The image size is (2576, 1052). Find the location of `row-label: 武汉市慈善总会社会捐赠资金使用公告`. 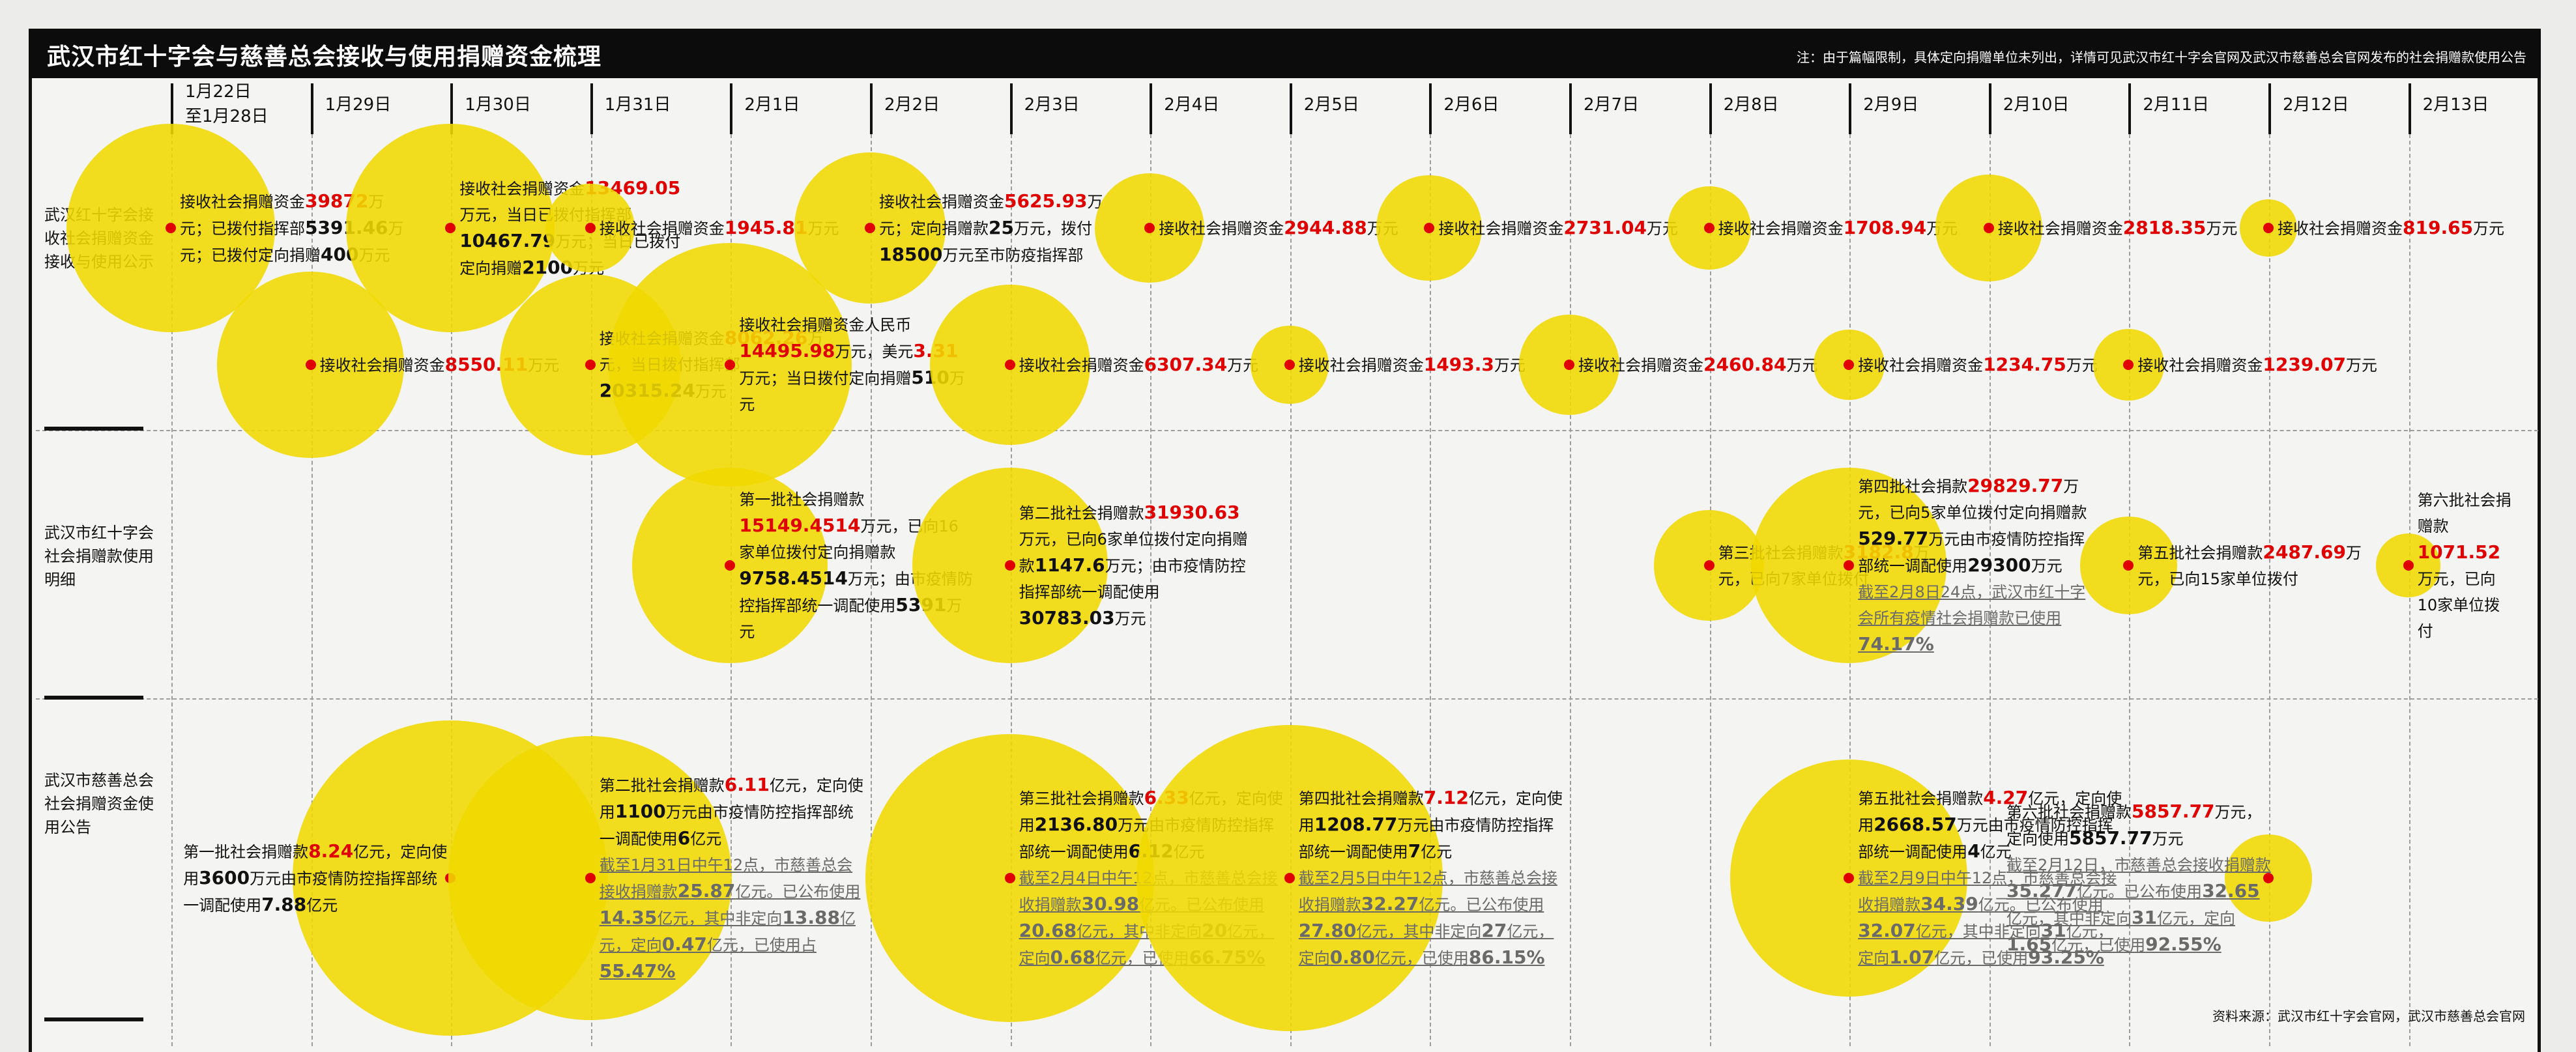

row-label: 武汉市慈善总会社会捐赠资金使用公告 is located at coordinates (99, 804).